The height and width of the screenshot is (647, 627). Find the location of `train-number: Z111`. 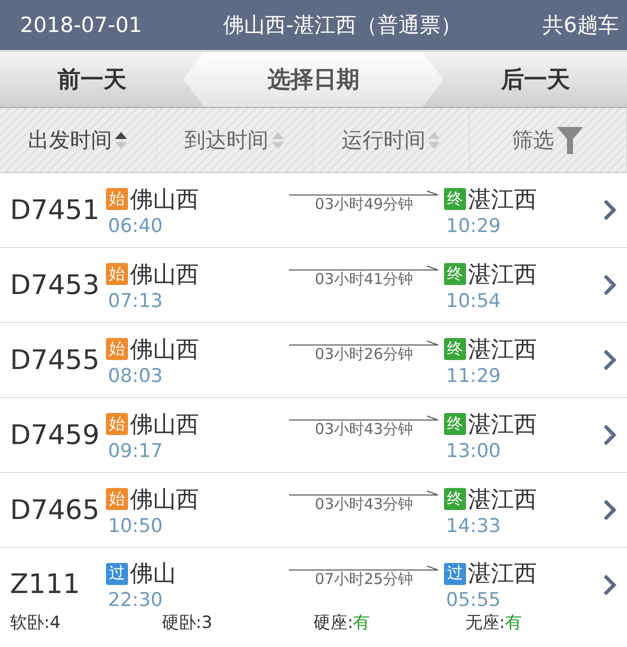

train-number: Z111 is located at coordinates (46, 584).